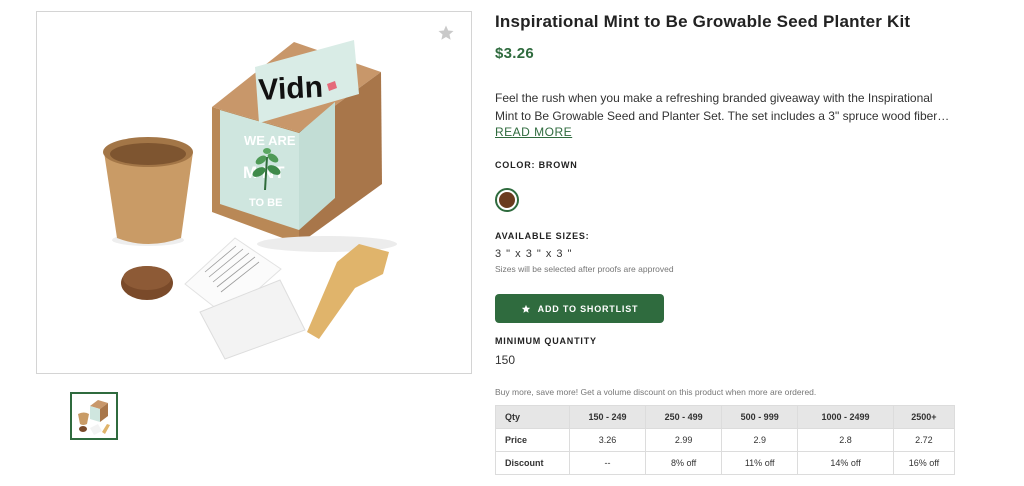 This screenshot has height=486, width=1024. What do you see at coordinates (845, 440) in the screenshot?
I see `table-cell: 2.8` at bounding box center [845, 440].